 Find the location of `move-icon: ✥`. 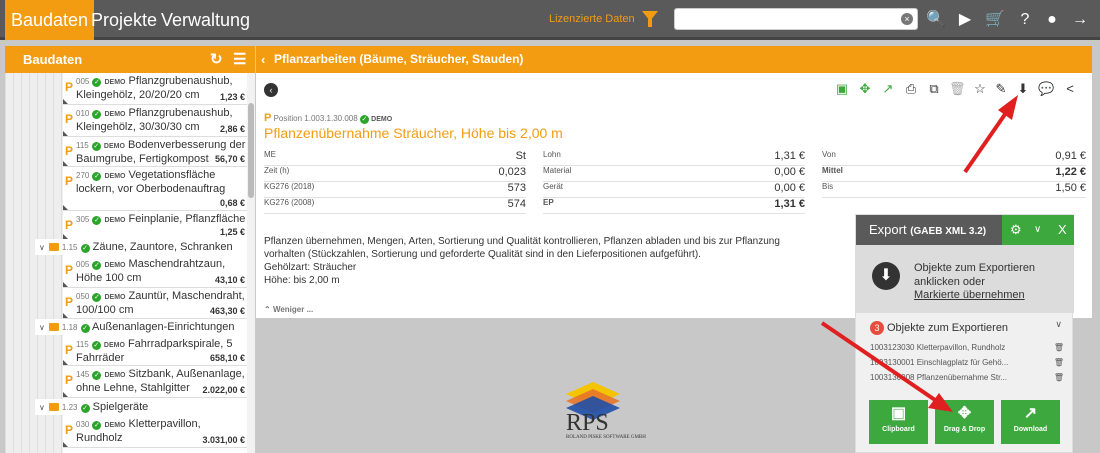

move-icon: ✥ is located at coordinates (865, 89).